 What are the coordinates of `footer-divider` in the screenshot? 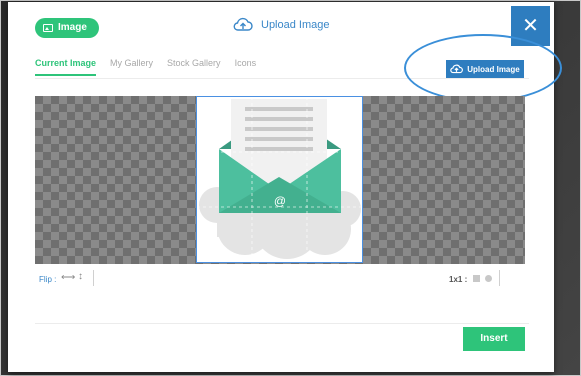 It's located at (282, 323).